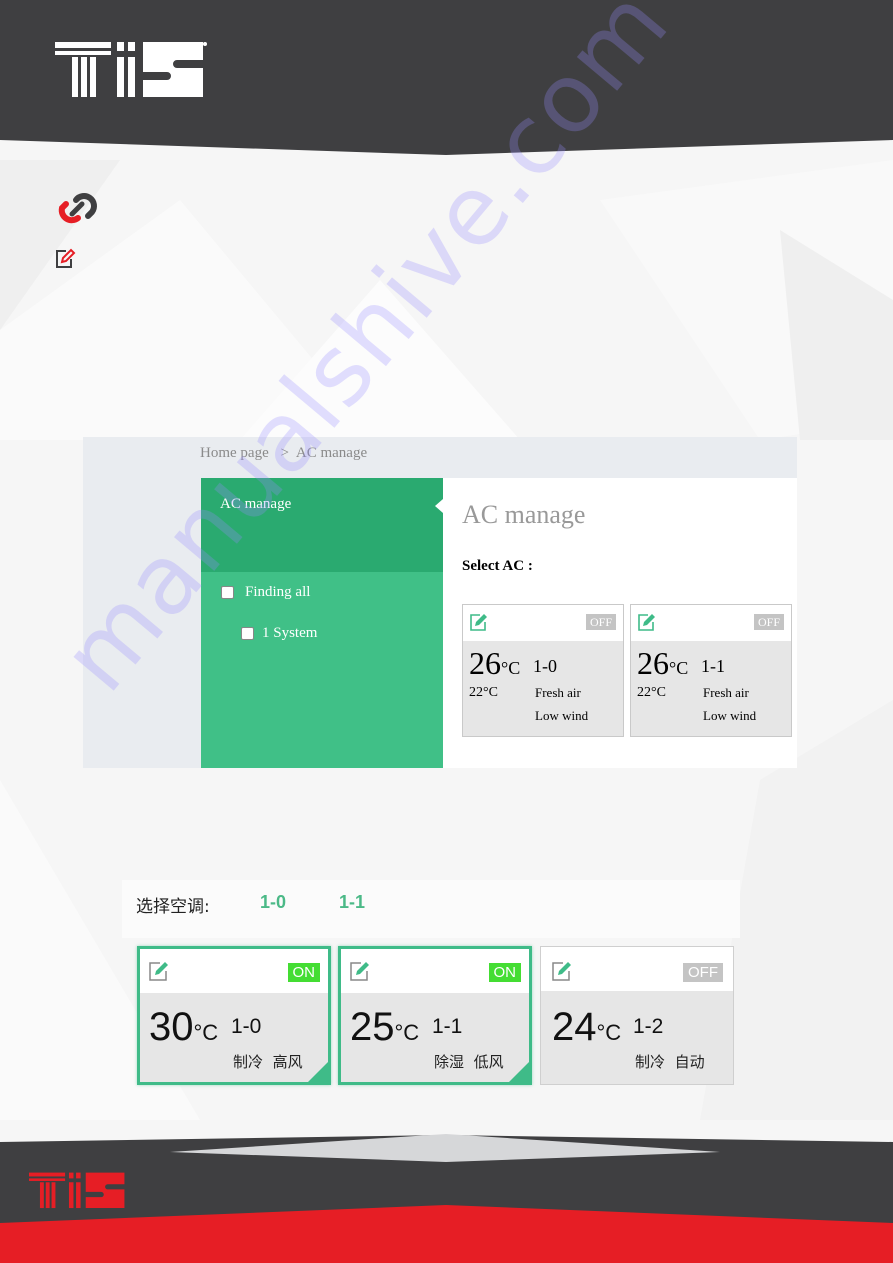 This screenshot has width=893, height=1263. What do you see at coordinates (497, 566) in the screenshot?
I see `select-ac-label: Select AC :` at bounding box center [497, 566].